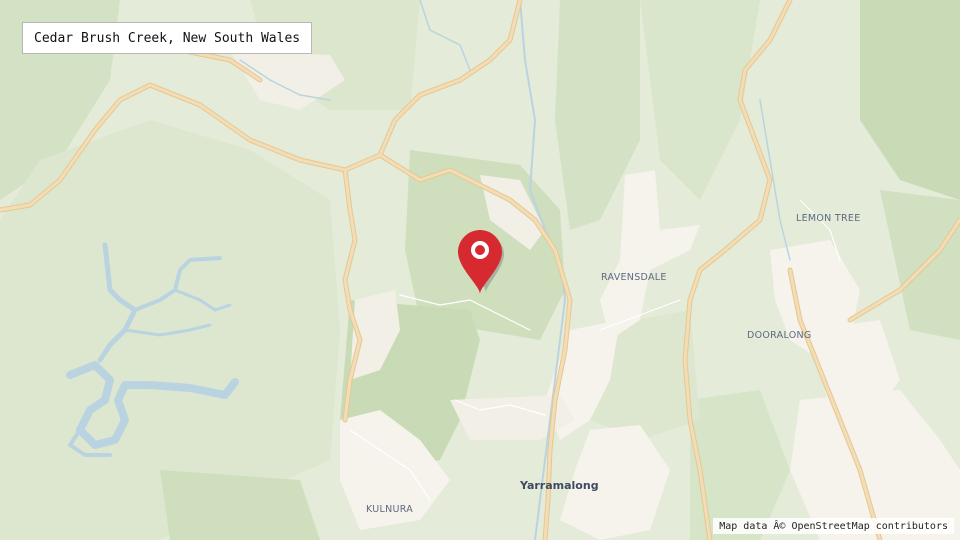 The height and width of the screenshot is (540, 960). What do you see at coordinates (167, 38) in the screenshot?
I see `location-title: Cedar Brush Creek, New South Wales` at bounding box center [167, 38].